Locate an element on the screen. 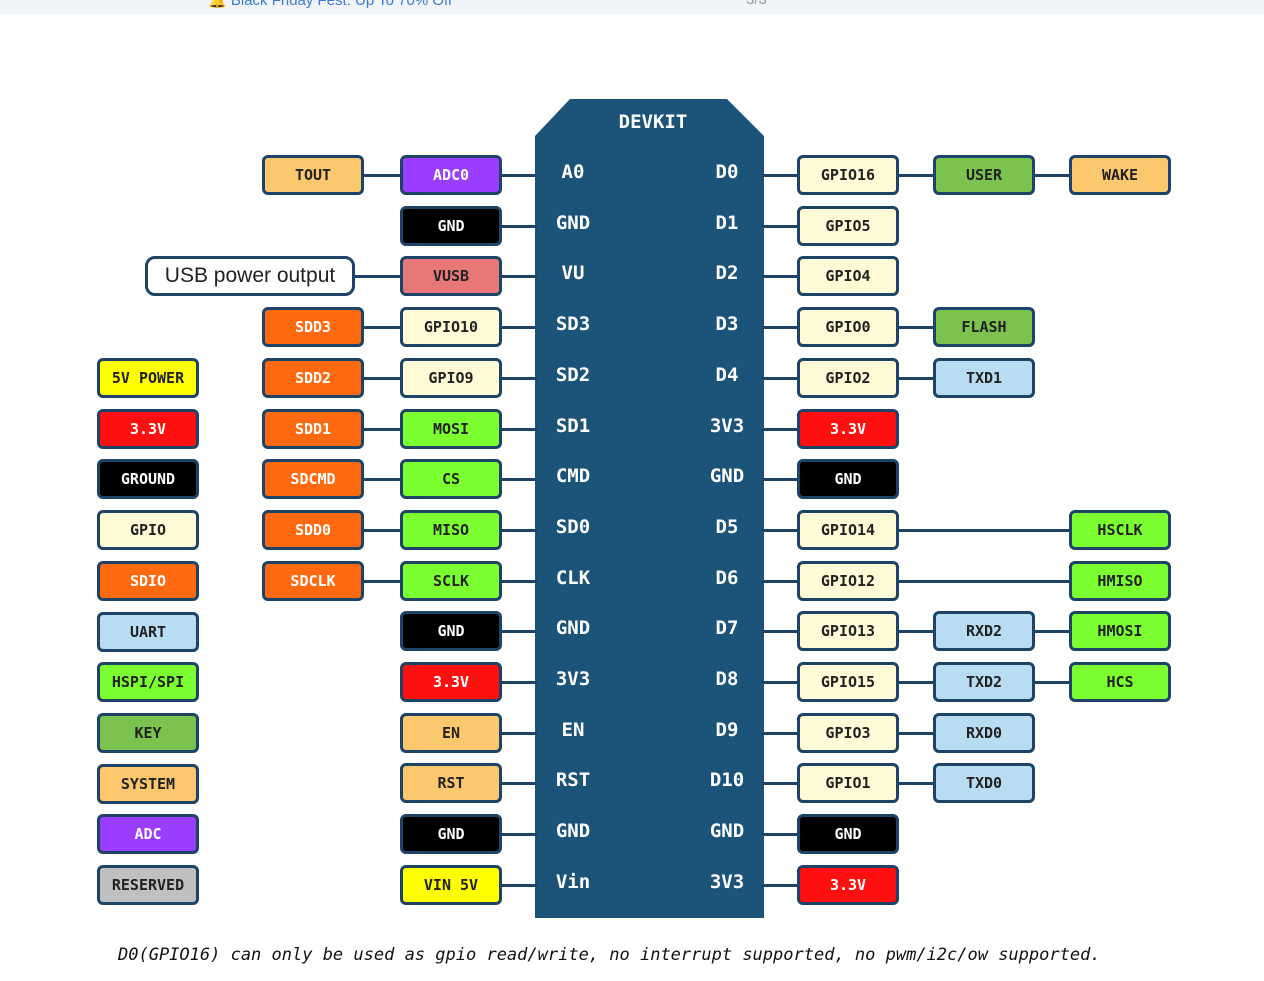  pin-label-sdd1: SDD1 is located at coordinates (313, 428).